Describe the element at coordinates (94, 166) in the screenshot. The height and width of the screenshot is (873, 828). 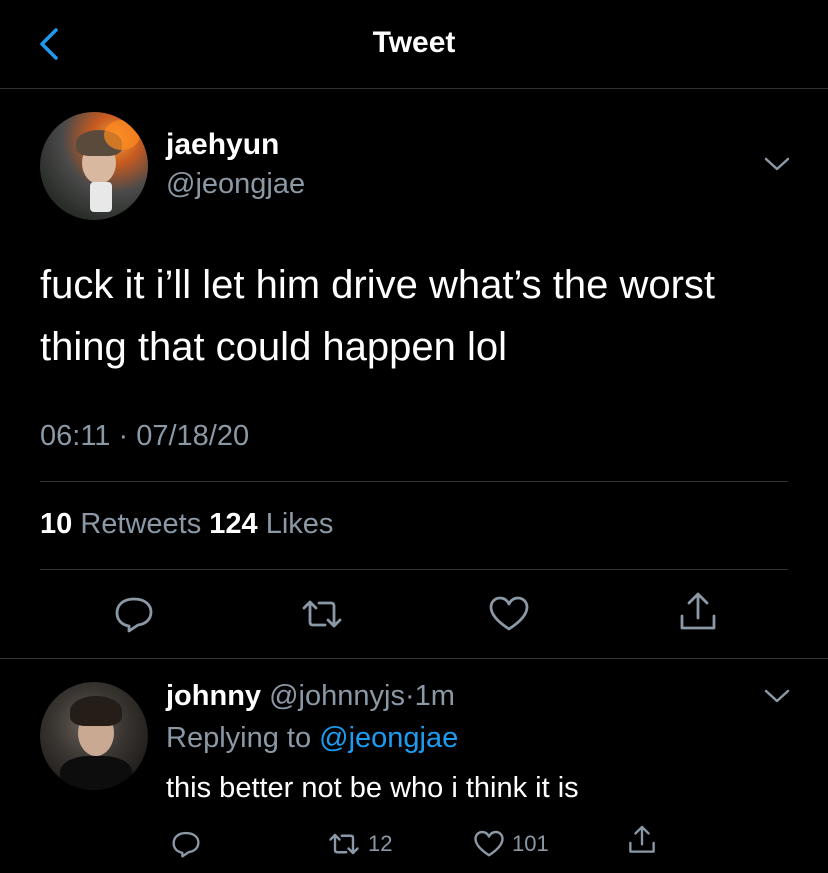
I see `author-avatar` at that location.